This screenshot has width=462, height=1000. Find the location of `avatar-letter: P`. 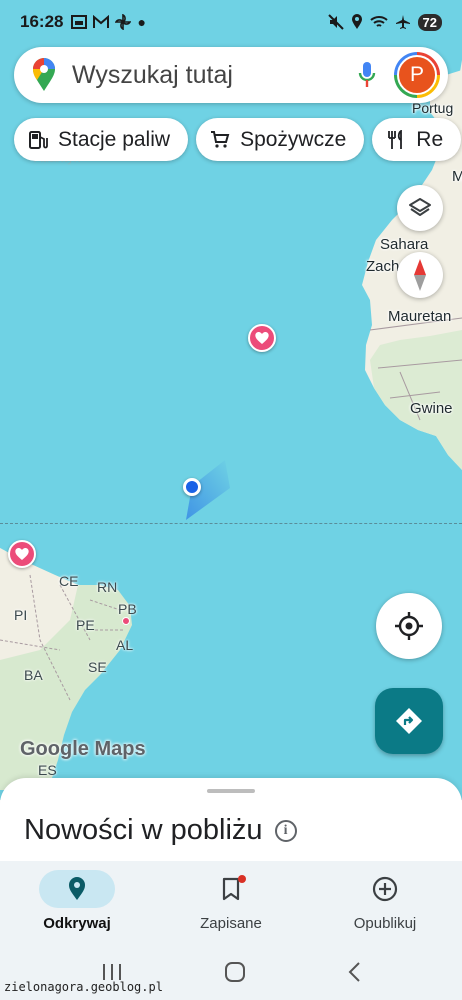

avatar-letter: P is located at coordinates (417, 75).